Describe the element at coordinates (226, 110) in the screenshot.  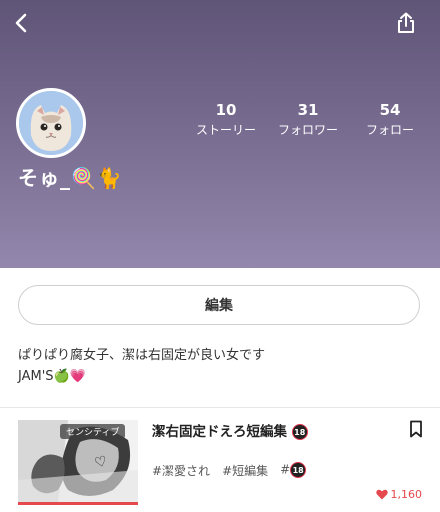
I see `stat-stories-count: 10` at that location.